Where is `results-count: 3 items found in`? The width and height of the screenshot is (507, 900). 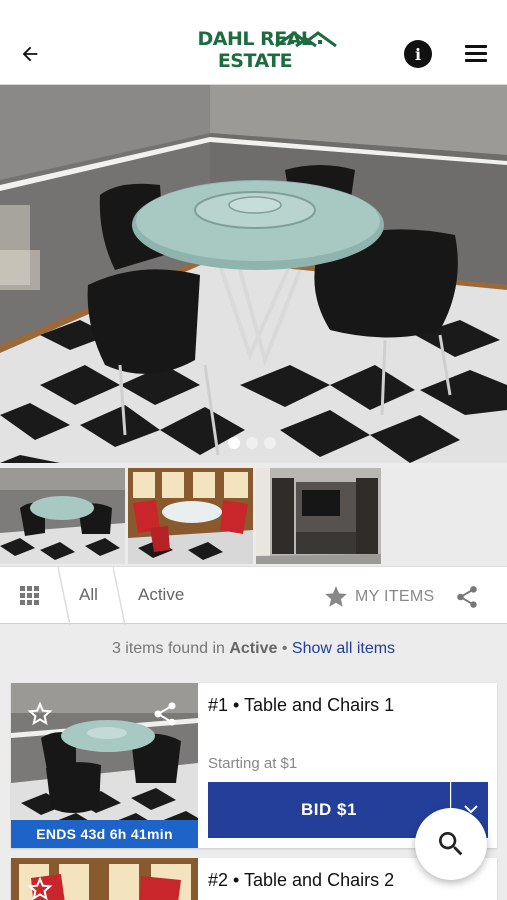 results-count: 3 items found in is located at coordinates (168, 648).